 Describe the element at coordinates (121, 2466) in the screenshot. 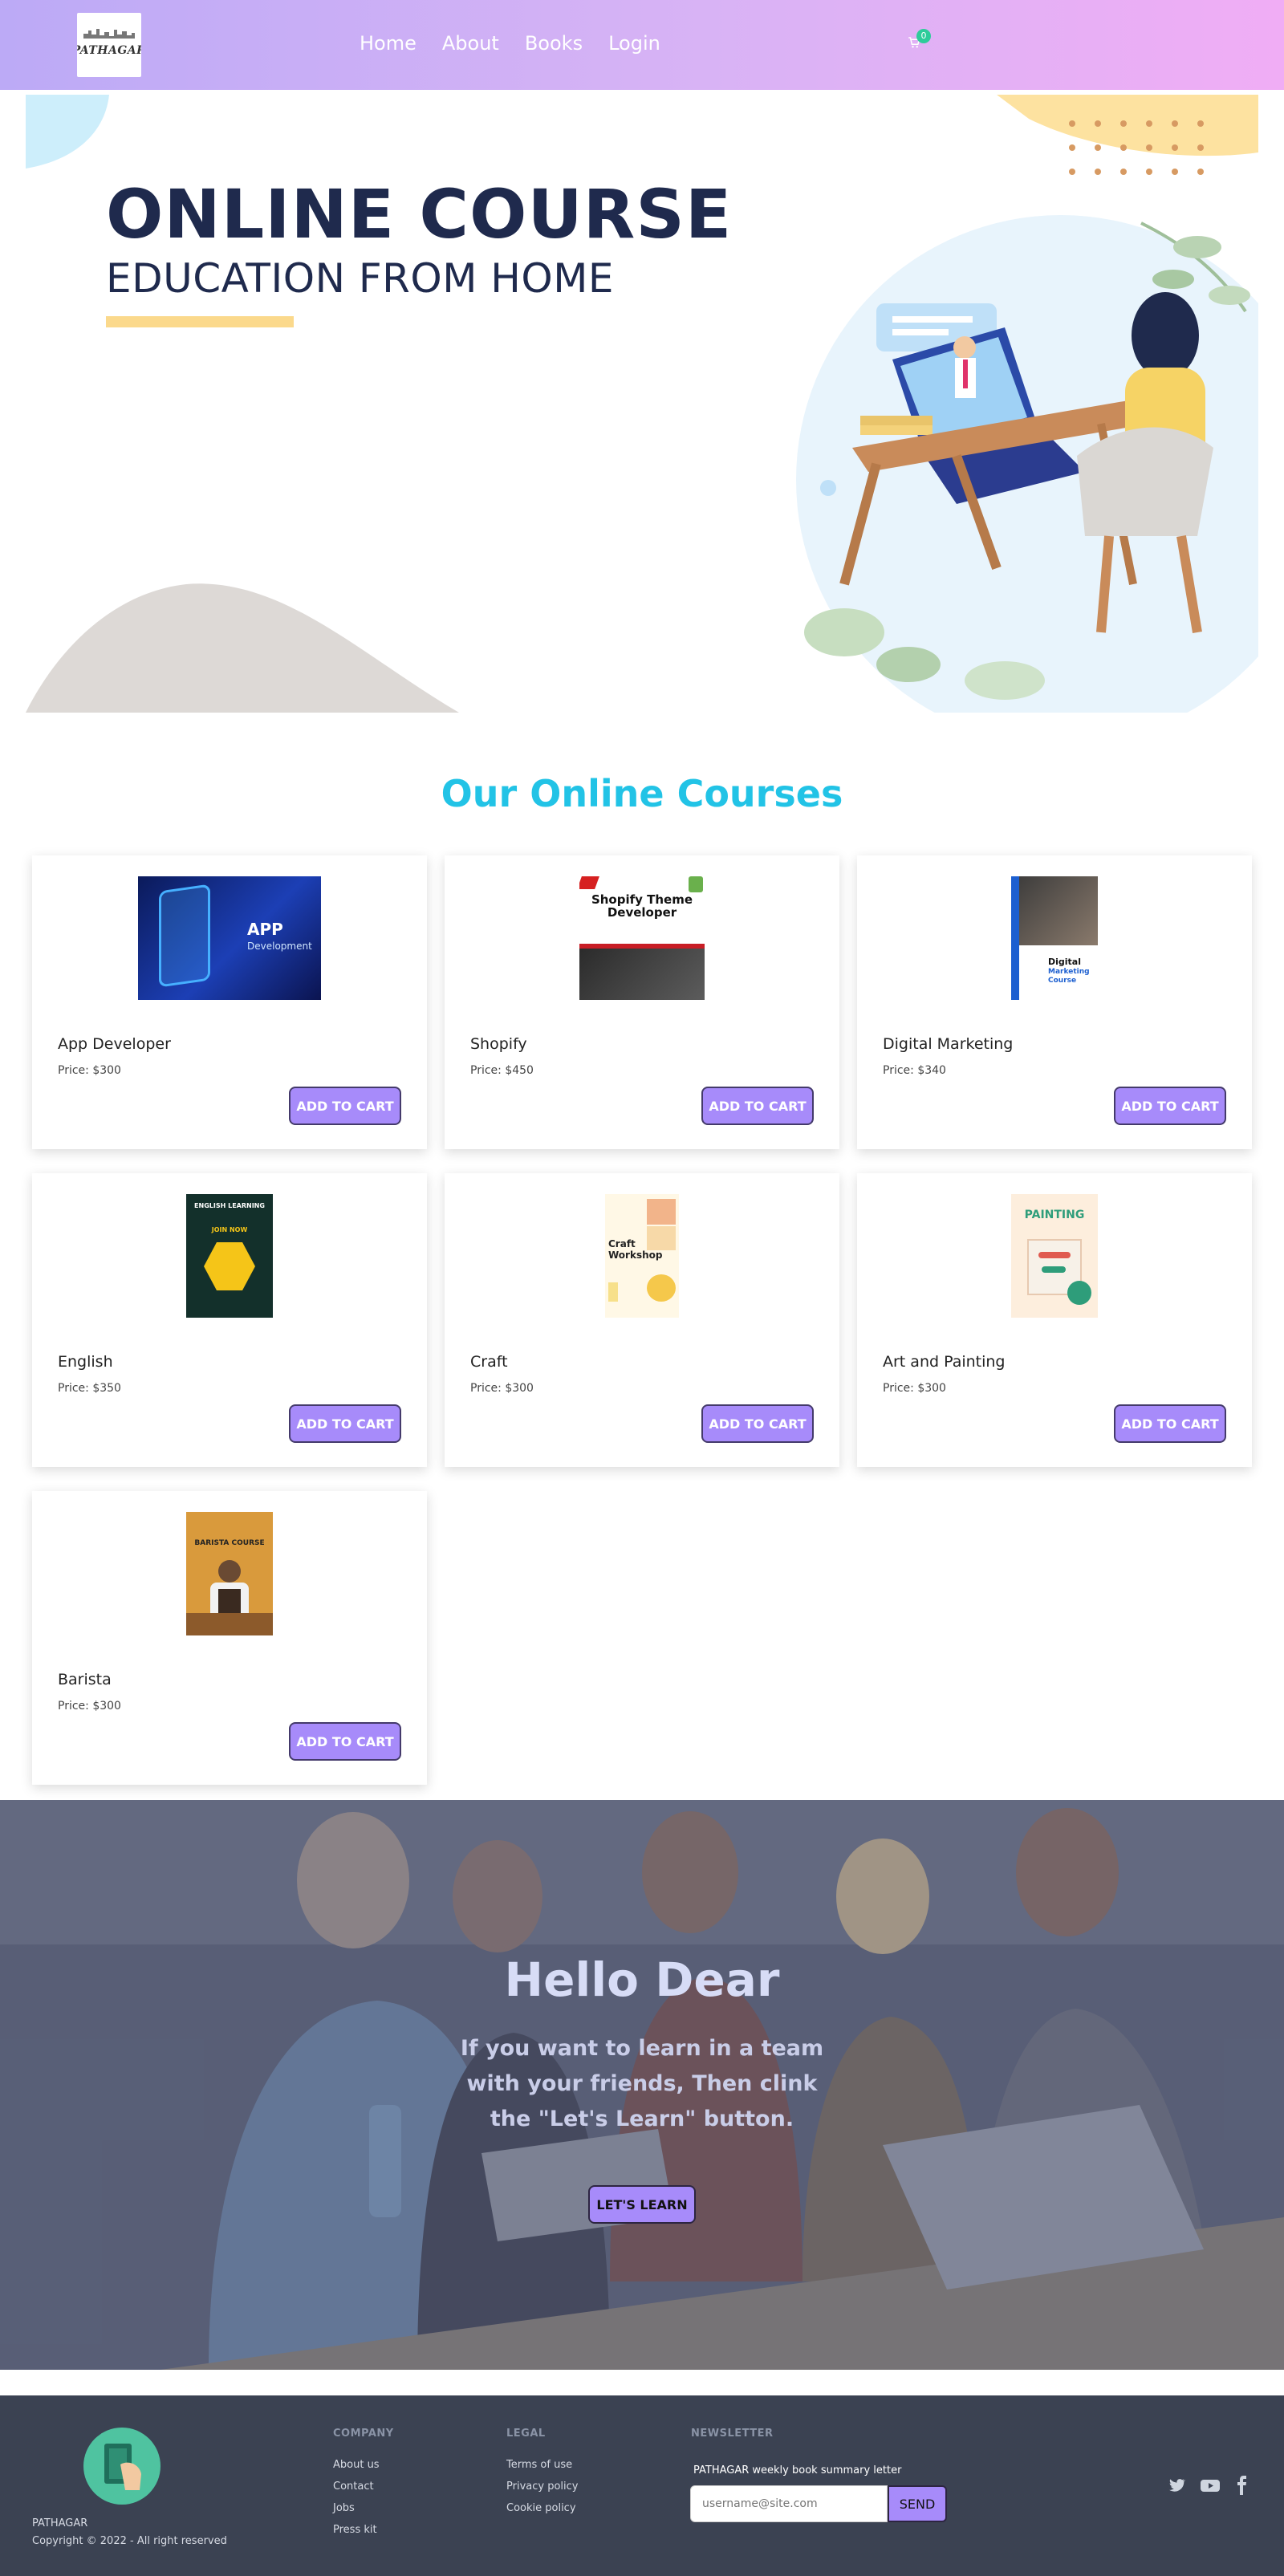

I see `footer-logo-icon` at that location.